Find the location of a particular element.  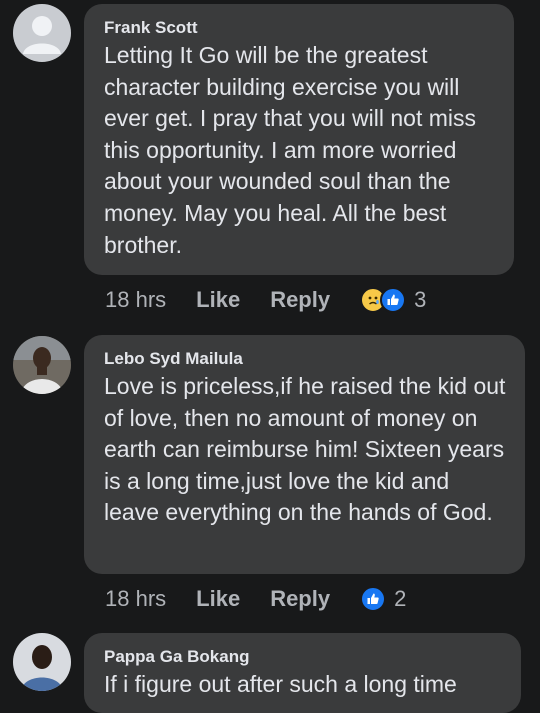

reaction-summary: 2 is located at coordinates (383, 599).